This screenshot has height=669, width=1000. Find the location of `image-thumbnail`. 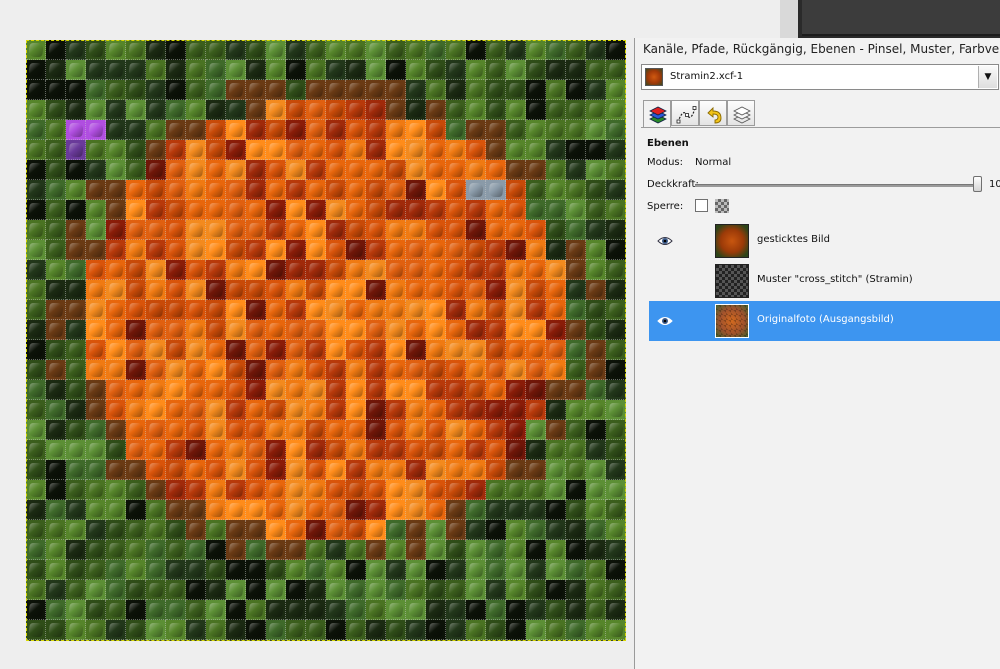

image-thumbnail is located at coordinates (654, 77).